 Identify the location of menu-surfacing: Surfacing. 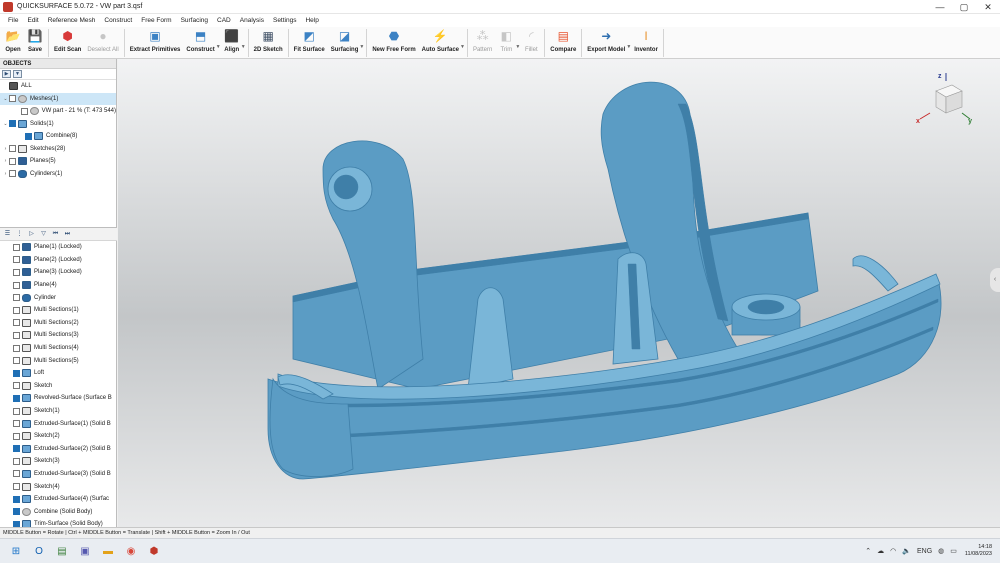
(194, 20).